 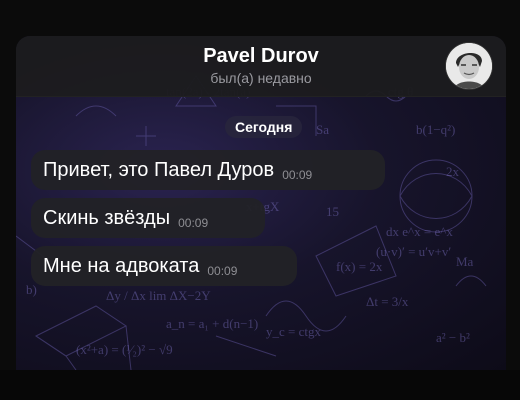 I want to click on svg-text: f(x) = 2x, so click(x=359, y=266).